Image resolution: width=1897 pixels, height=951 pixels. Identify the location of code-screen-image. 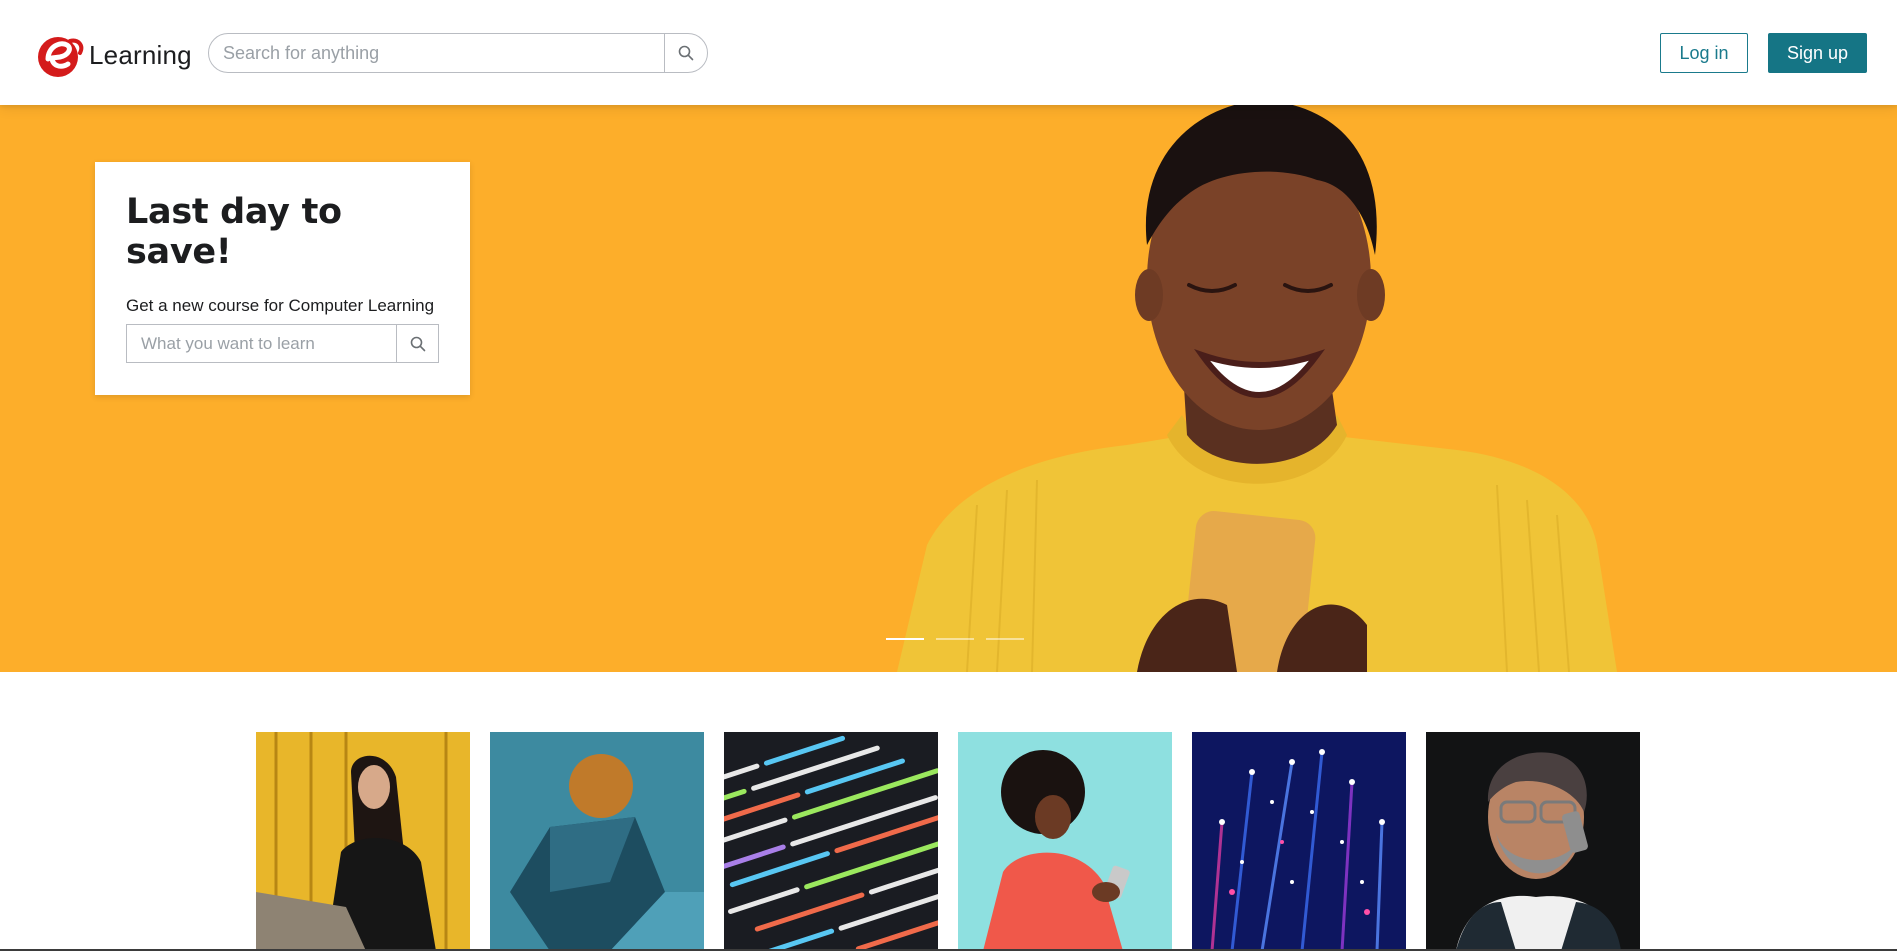
(831, 841).